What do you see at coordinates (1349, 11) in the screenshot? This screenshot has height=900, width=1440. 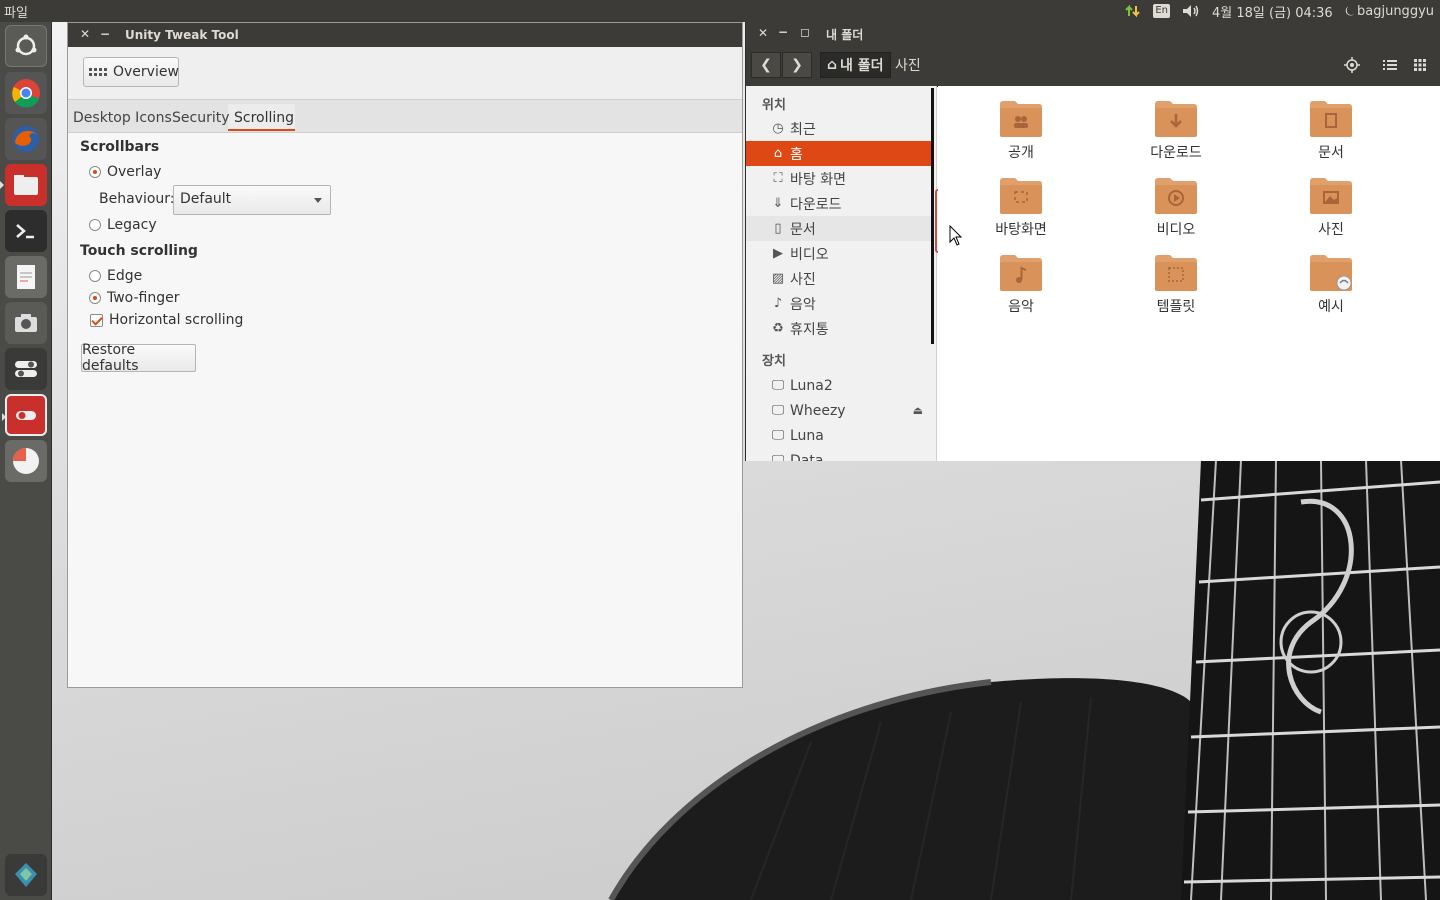 I see `session-icon: ⏾` at bounding box center [1349, 11].